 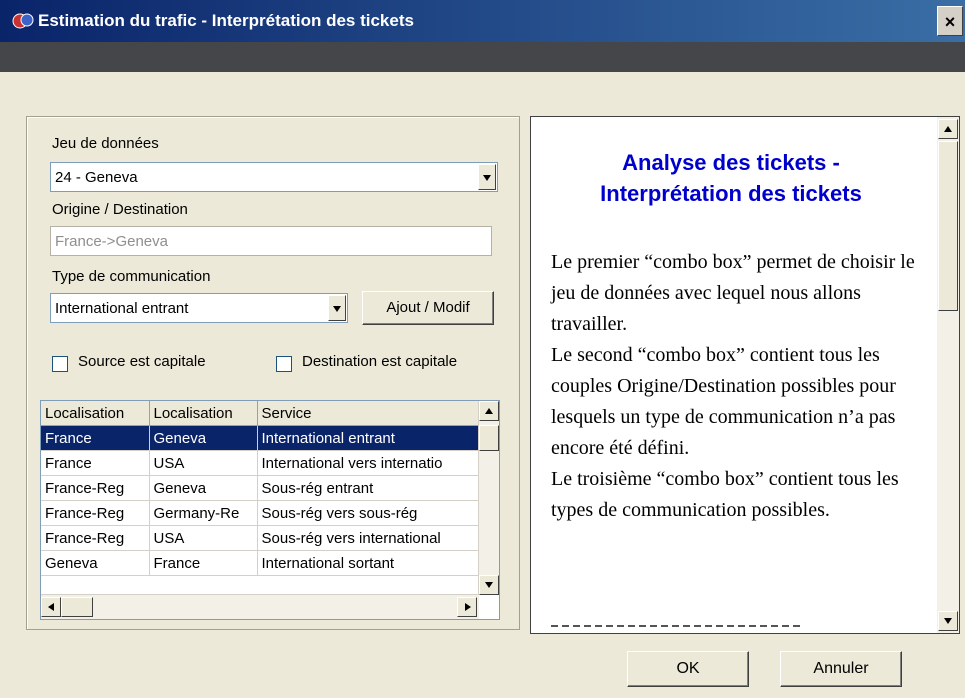 I want to click on header-band, so click(x=482, y=57).